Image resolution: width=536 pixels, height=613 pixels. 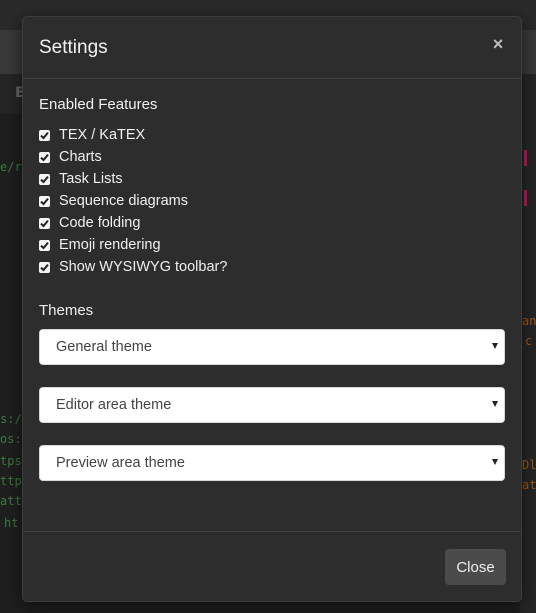 I want to click on select-value: General theme, so click(x=104, y=347).